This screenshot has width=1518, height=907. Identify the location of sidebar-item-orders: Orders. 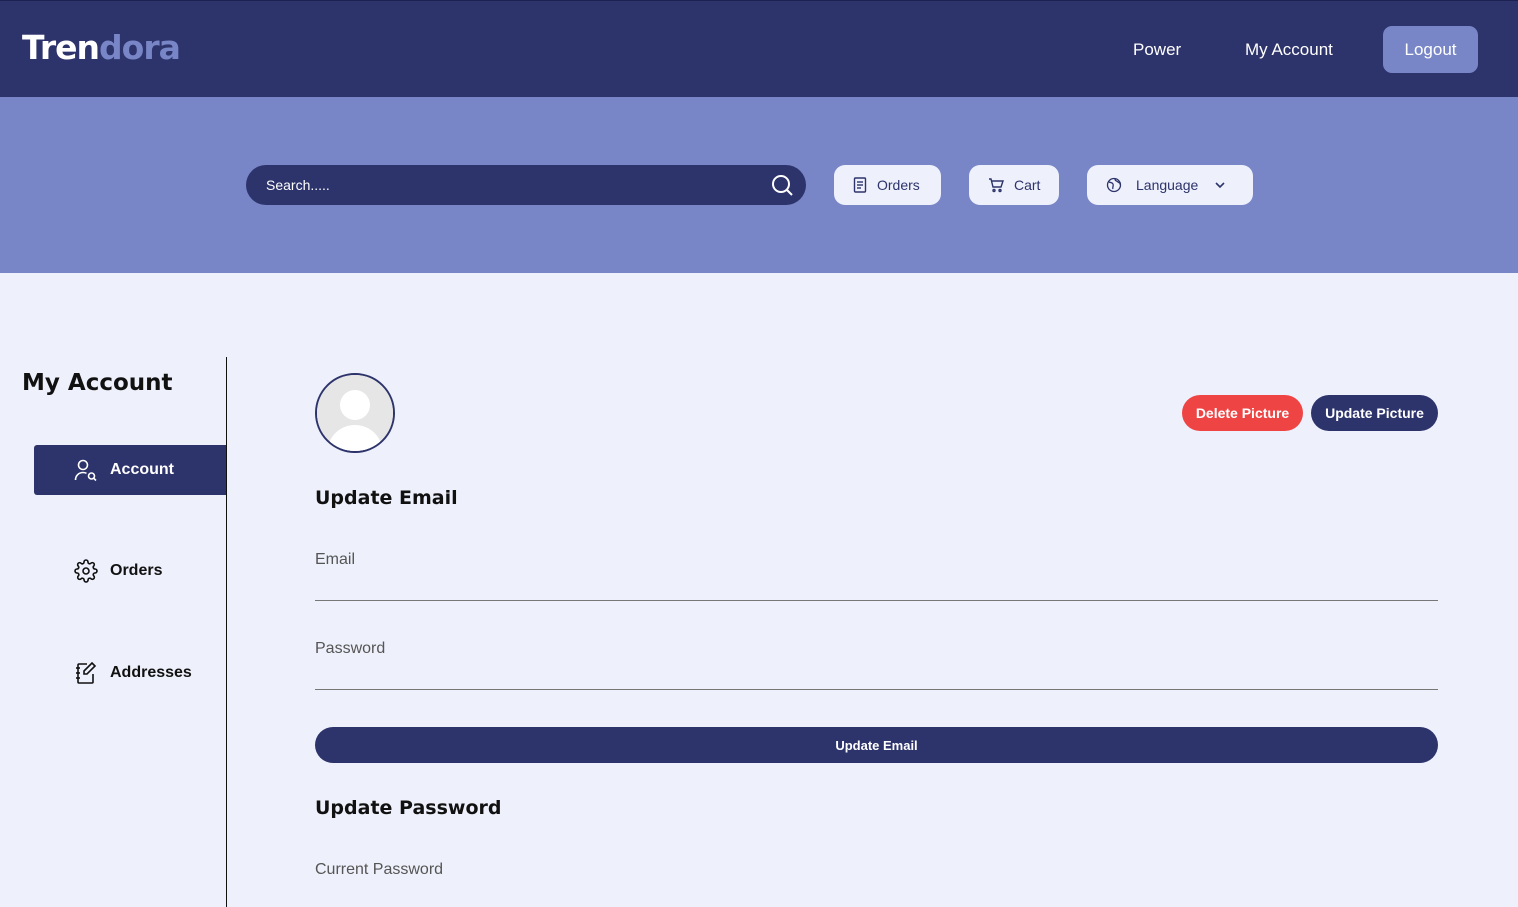
(130, 571).